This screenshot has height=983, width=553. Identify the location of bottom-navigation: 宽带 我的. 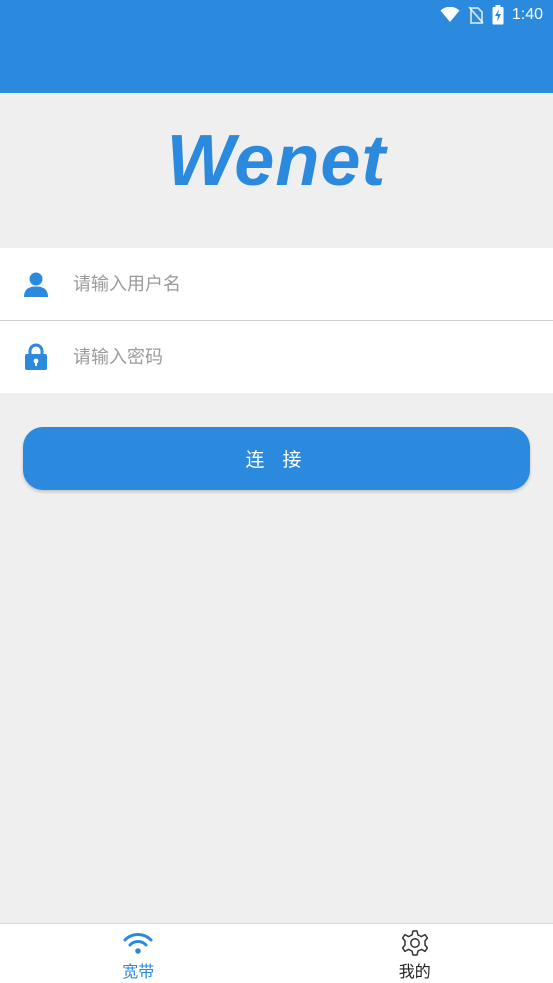
(276, 953).